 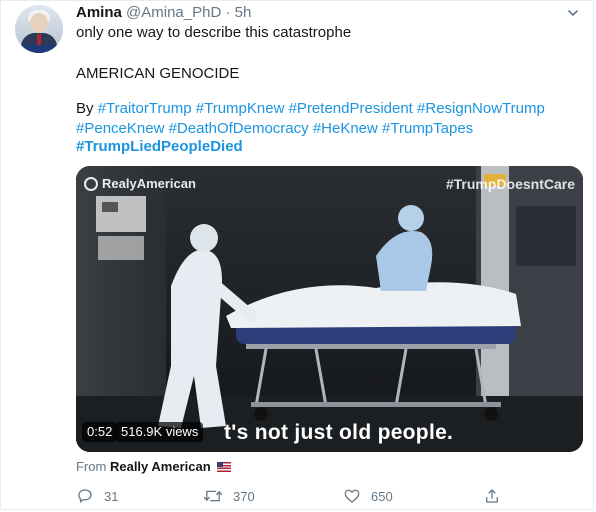 I want to click on video-watermark: #TrumpDoesntCare, so click(x=510, y=184).